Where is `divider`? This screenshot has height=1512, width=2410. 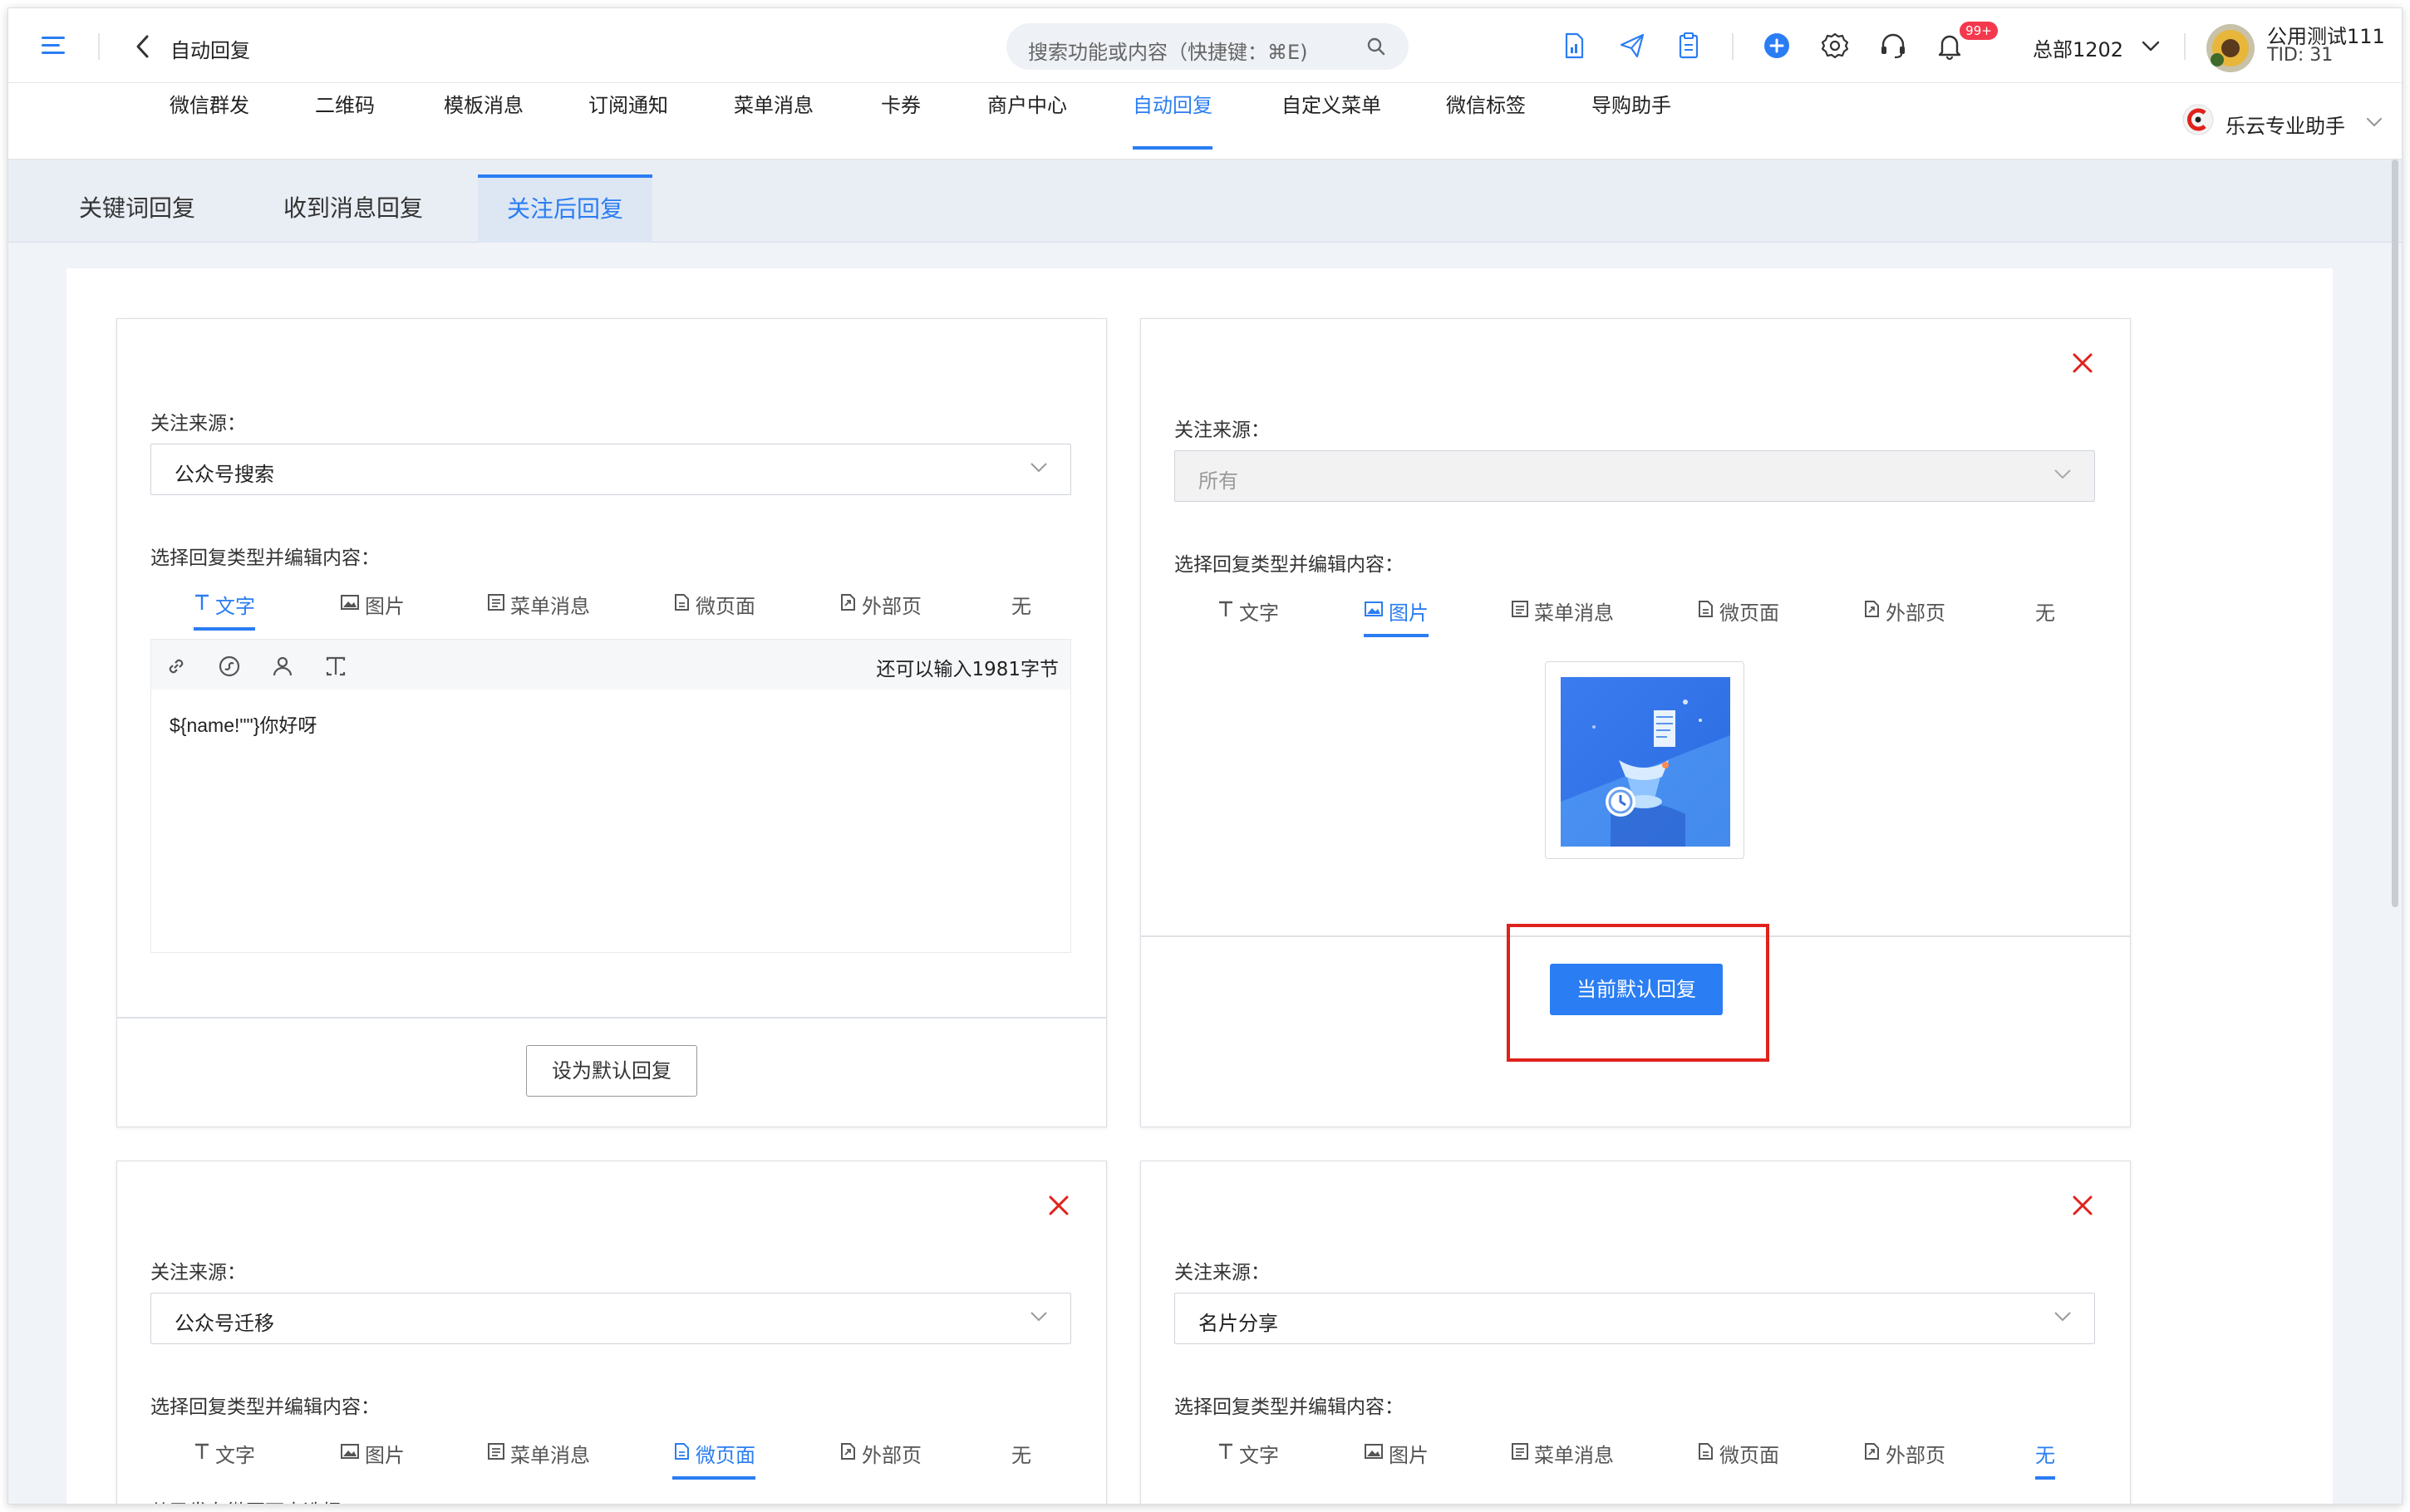
divider is located at coordinates (2185, 46).